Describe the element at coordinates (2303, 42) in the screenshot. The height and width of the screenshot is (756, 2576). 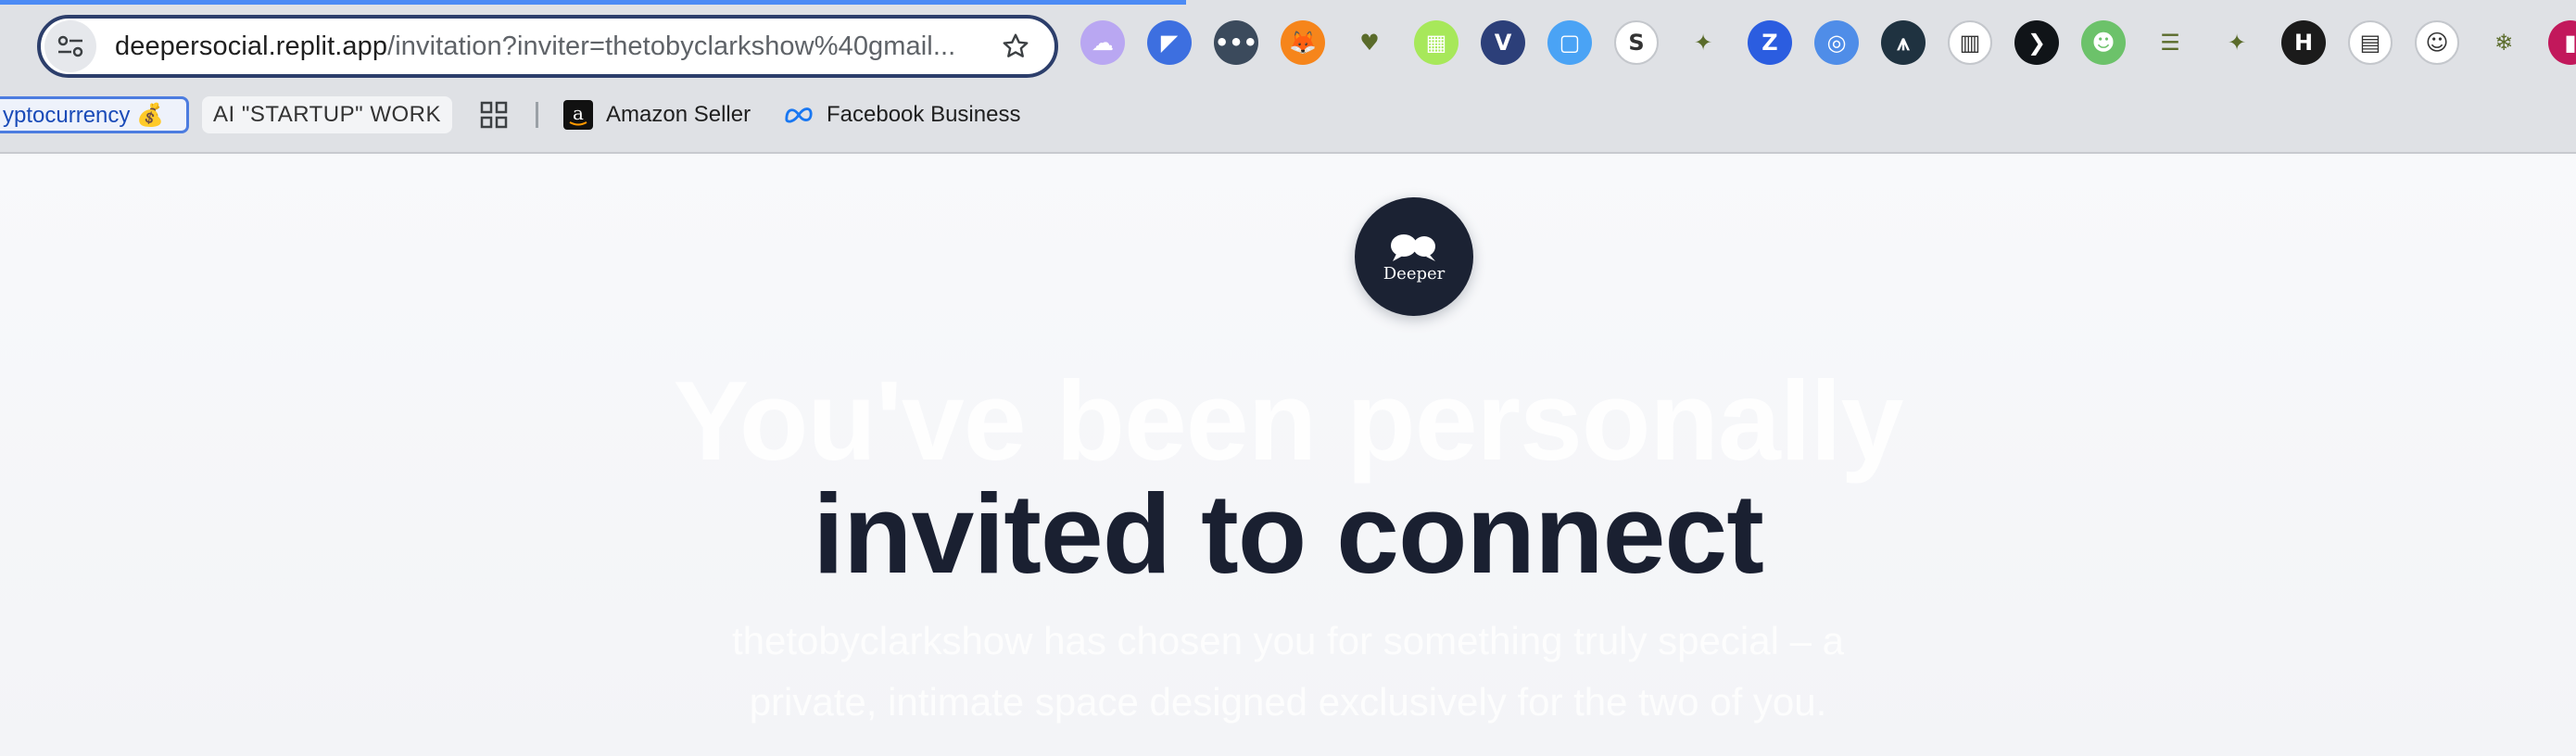
I see `h-extension-icon: H` at that location.